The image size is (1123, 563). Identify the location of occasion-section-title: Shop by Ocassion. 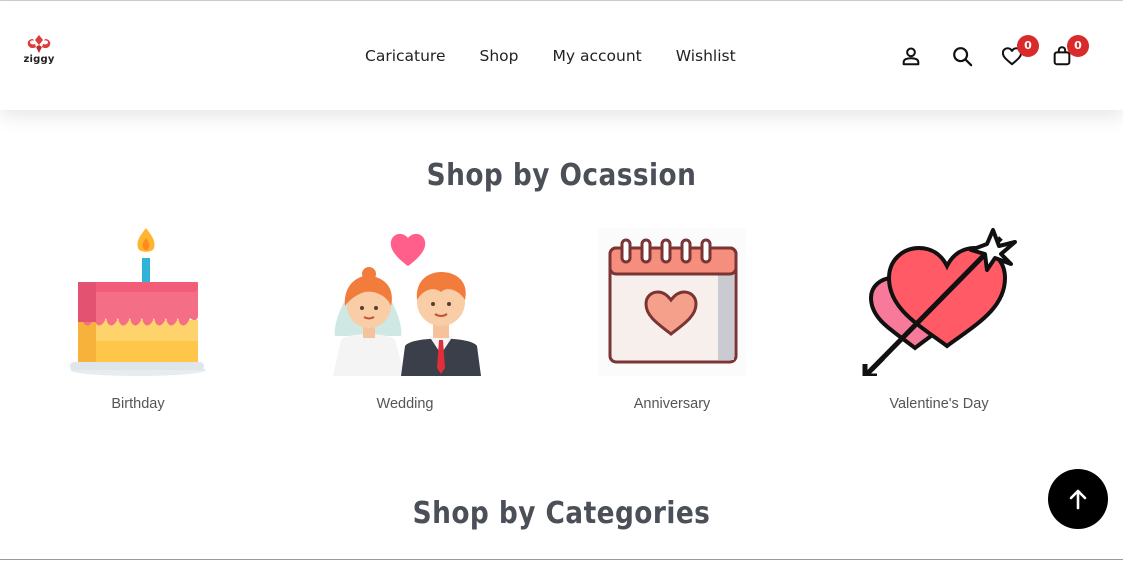
(561, 175).